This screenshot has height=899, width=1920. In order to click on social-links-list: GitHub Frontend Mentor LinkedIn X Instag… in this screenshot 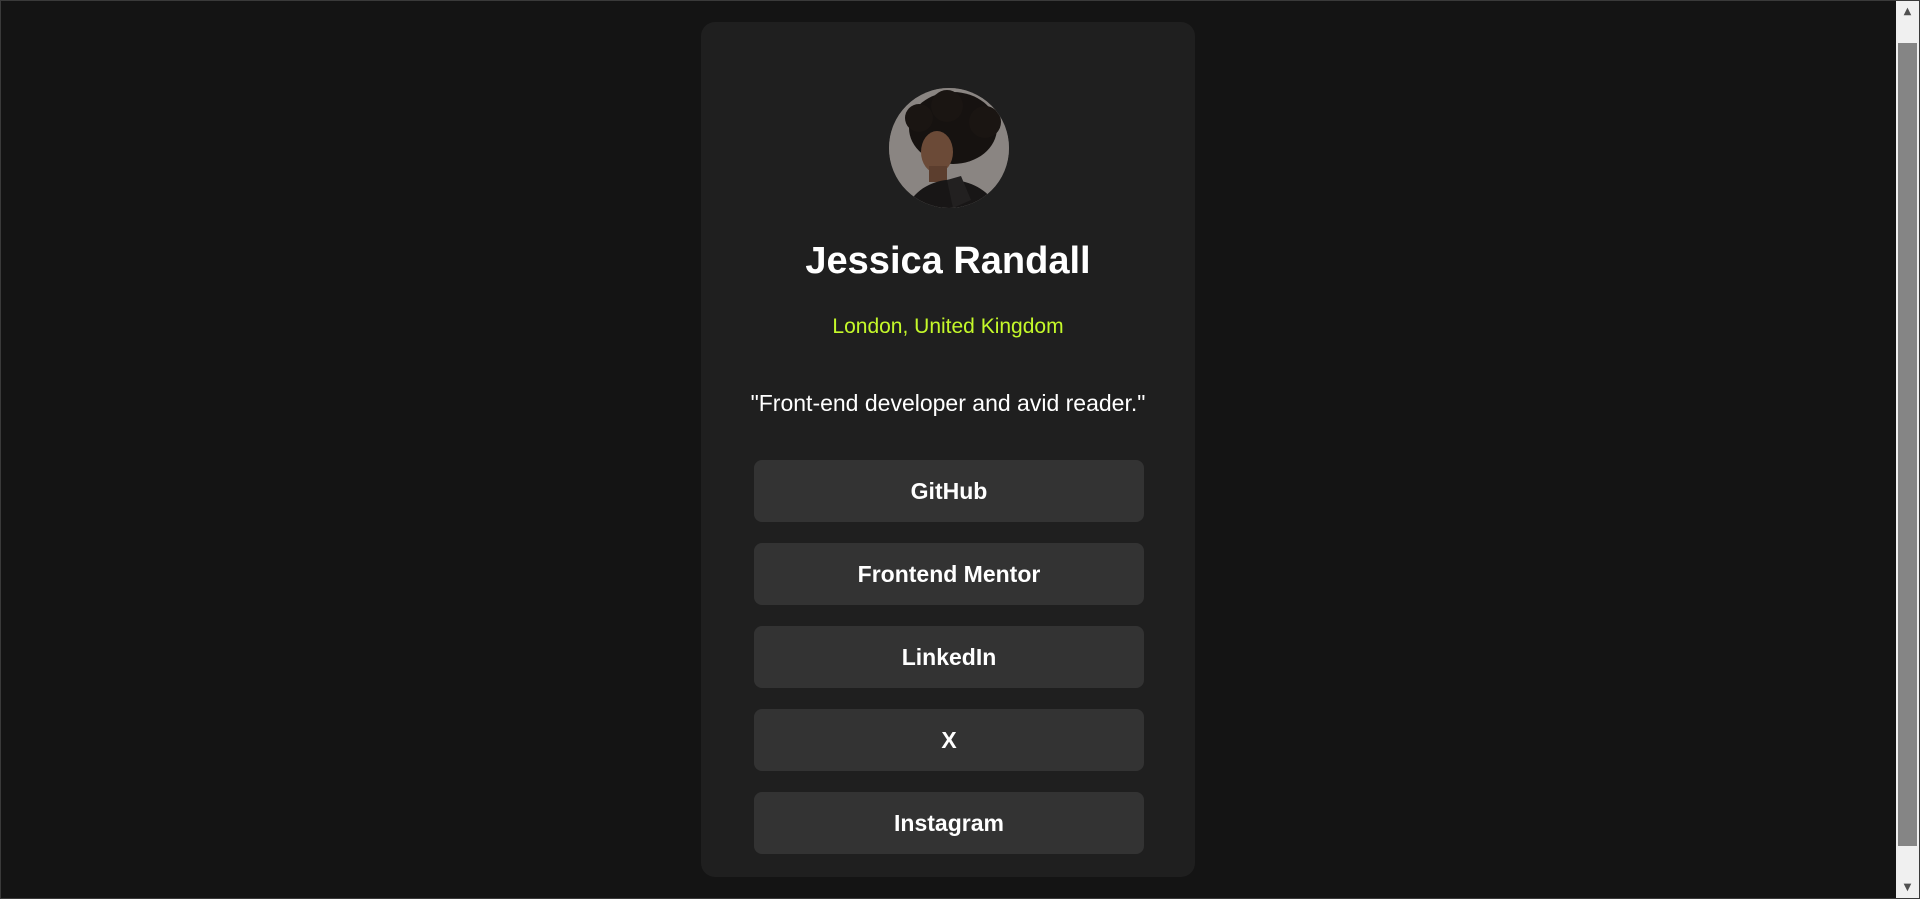, I will do `click(949, 667)`.